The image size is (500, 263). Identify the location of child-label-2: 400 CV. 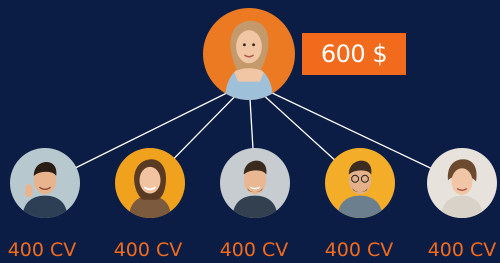
(148, 250).